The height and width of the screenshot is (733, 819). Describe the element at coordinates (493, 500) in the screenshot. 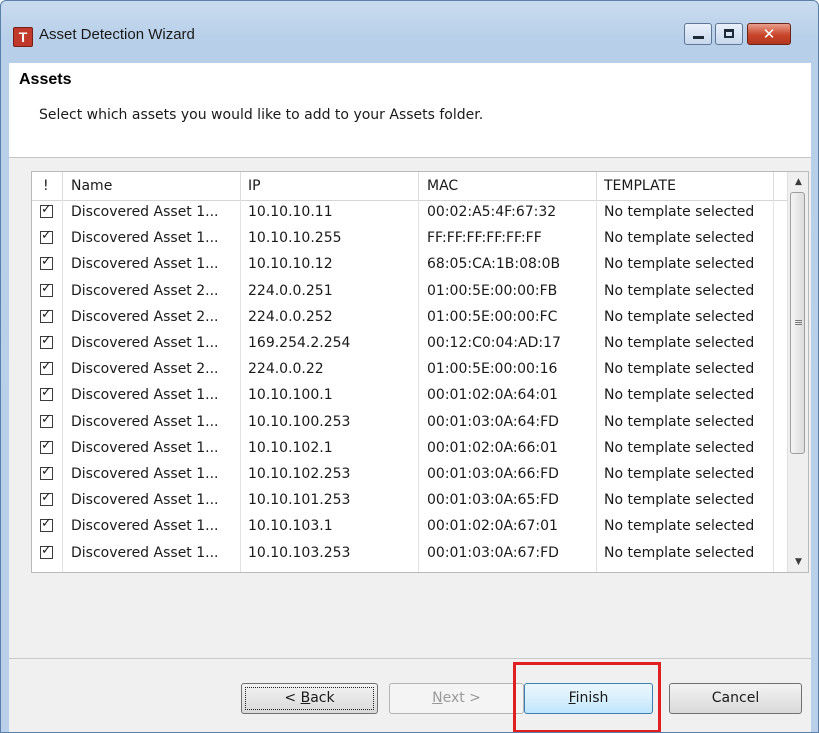

I see `row-mac: 00:01:03:0A:65:FD` at that location.